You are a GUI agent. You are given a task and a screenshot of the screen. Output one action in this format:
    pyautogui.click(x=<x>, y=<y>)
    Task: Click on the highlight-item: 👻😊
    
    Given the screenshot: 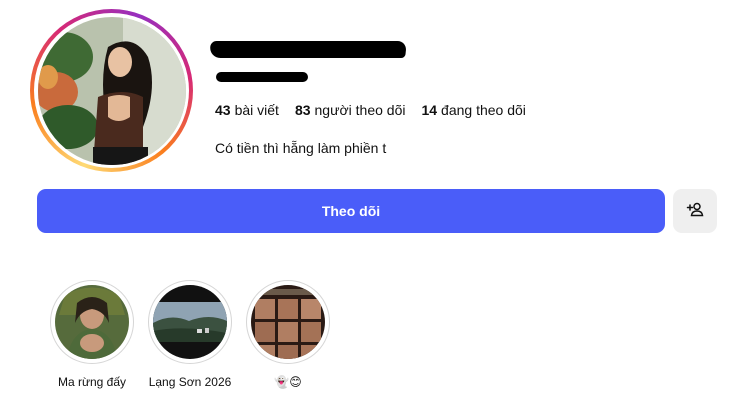 What is the action you would take?
    pyautogui.click(x=288, y=334)
    